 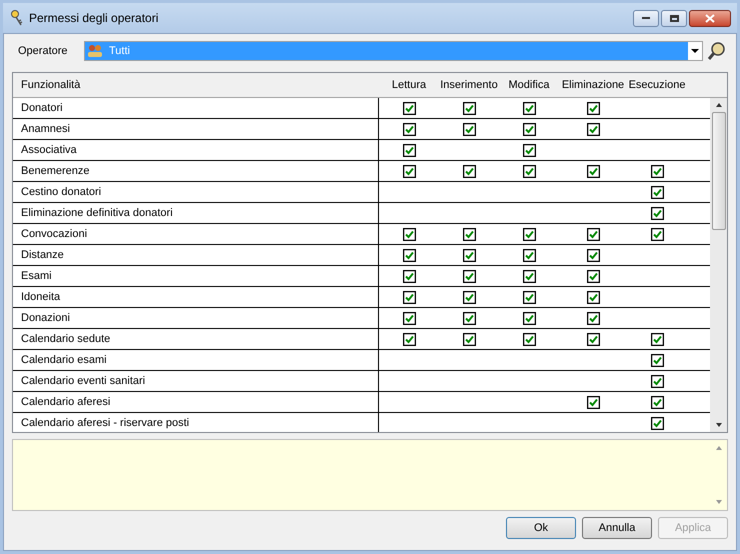 What do you see at coordinates (95, 51) in the screenshot?
I see `people-icon` at bounding box center [95, 51].